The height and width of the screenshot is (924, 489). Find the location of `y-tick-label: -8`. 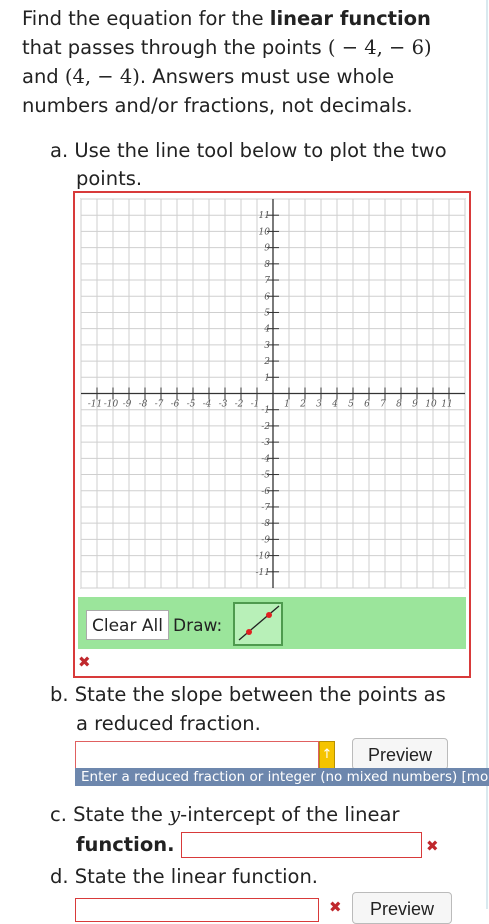

y-tick-label: -8 is located at coordinates (265, 524).